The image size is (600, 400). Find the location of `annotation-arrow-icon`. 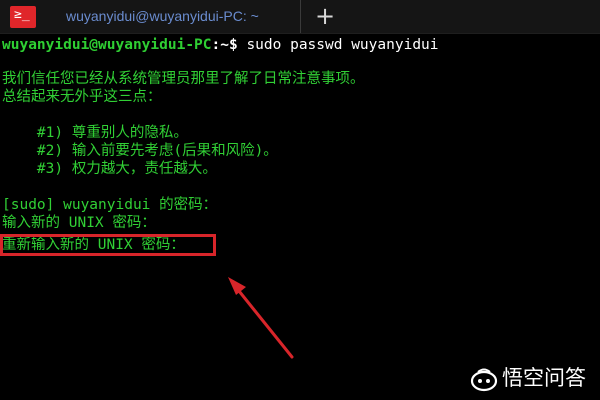

annotation-arrow-icon is located at coordinates (261, 318).